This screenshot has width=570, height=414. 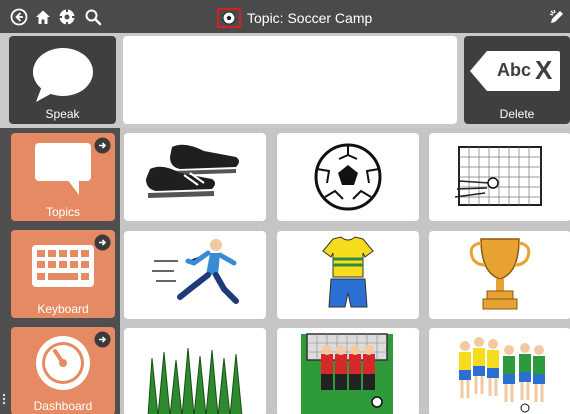 I want to click on backspace-text: Abc, so click(x=514, y=70).